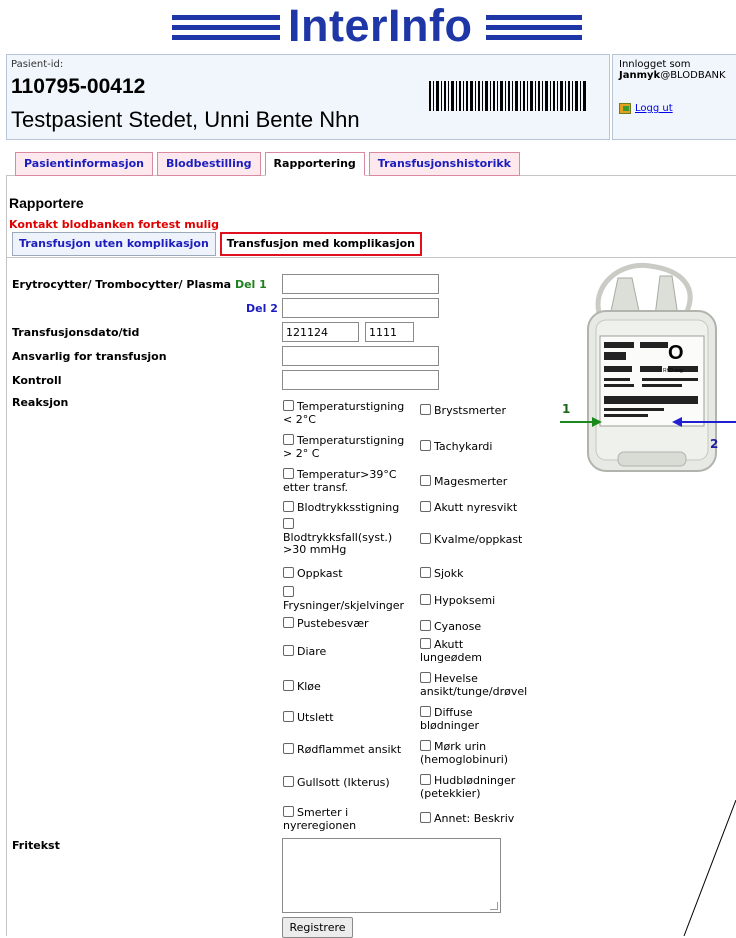  I want to click on reaction-swelling: Hevelse ansikt/tunge/drøvel, so click(474, 685).